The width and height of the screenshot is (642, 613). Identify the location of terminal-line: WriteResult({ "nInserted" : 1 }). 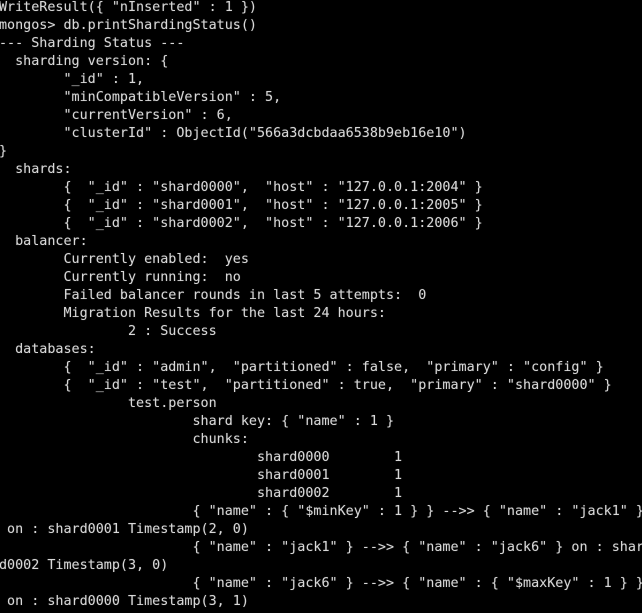
(128, 7).